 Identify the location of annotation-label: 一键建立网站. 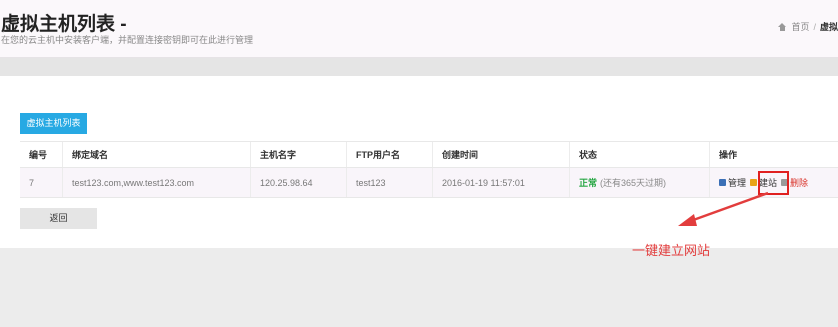
(671, 250).